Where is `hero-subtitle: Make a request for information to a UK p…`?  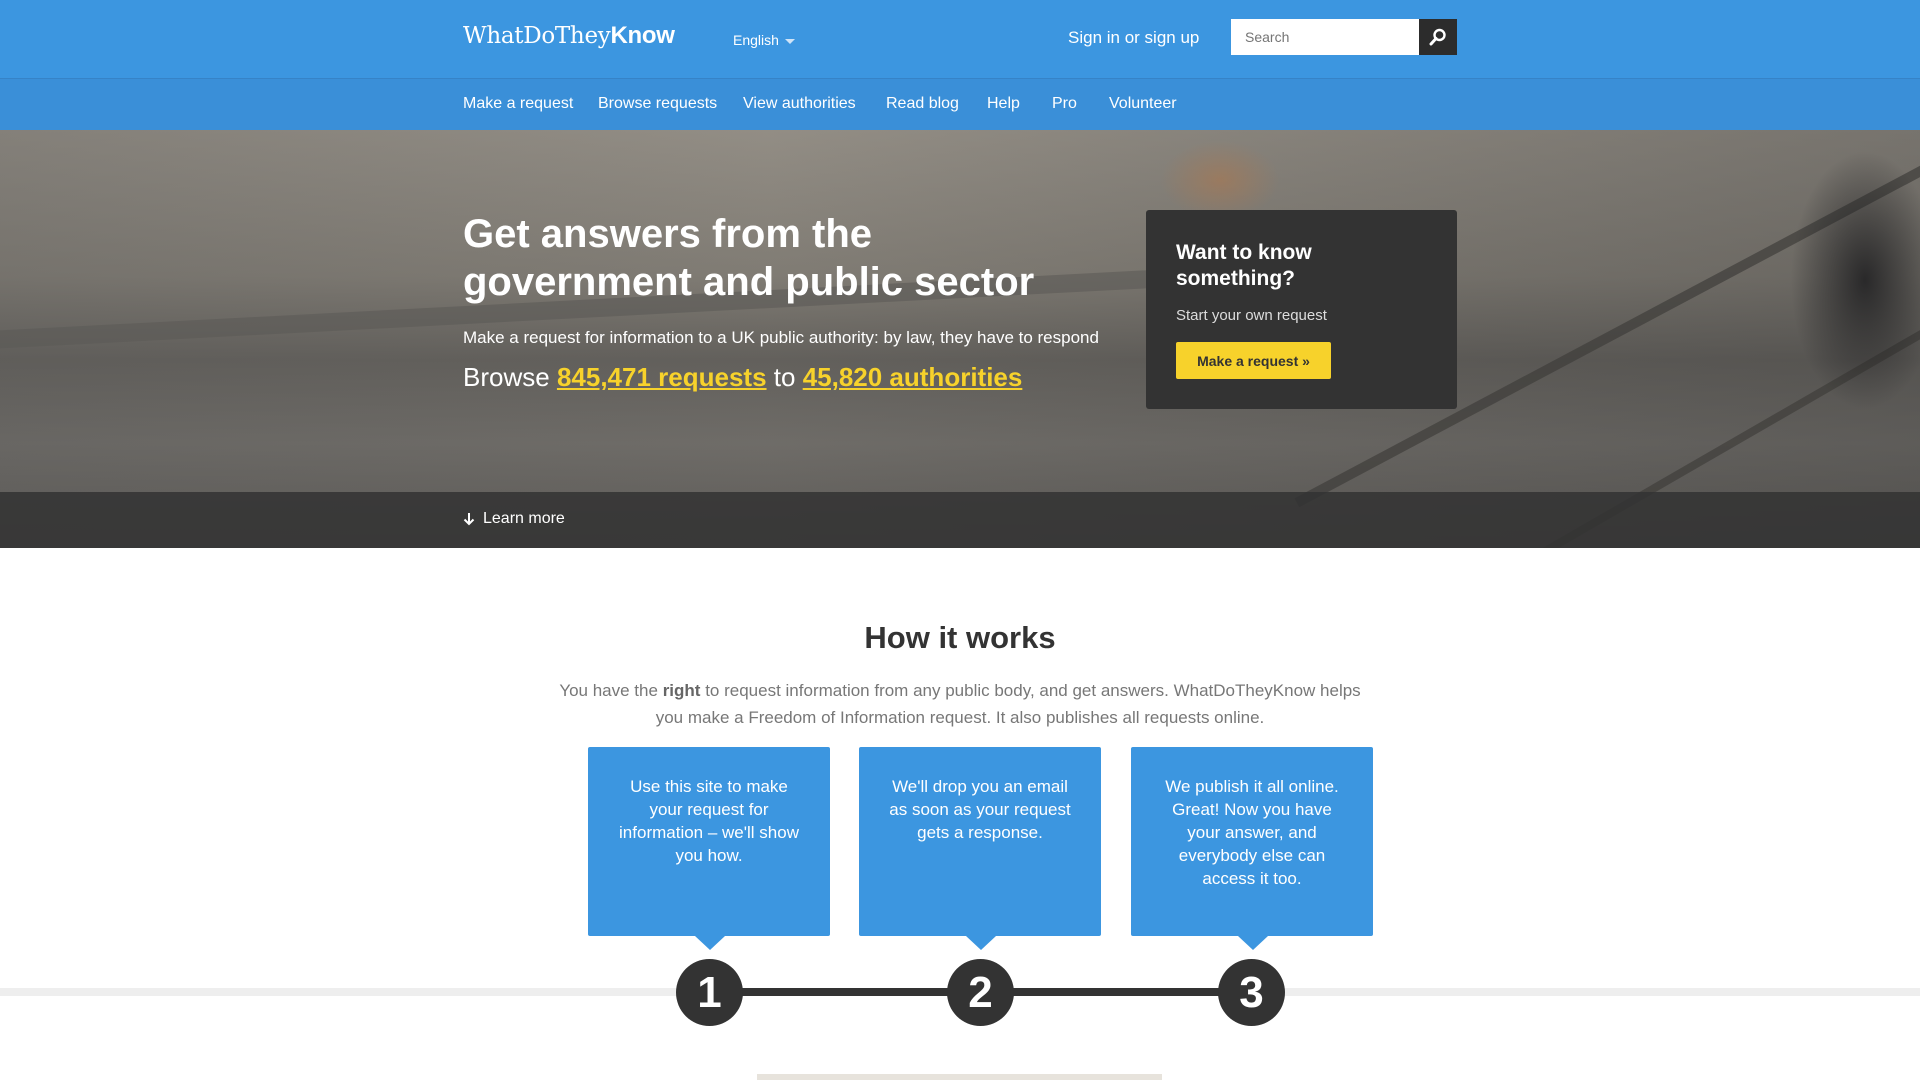
hero-subtitle: Make a request for information to a UK p… is located at coordinates (781, 337).